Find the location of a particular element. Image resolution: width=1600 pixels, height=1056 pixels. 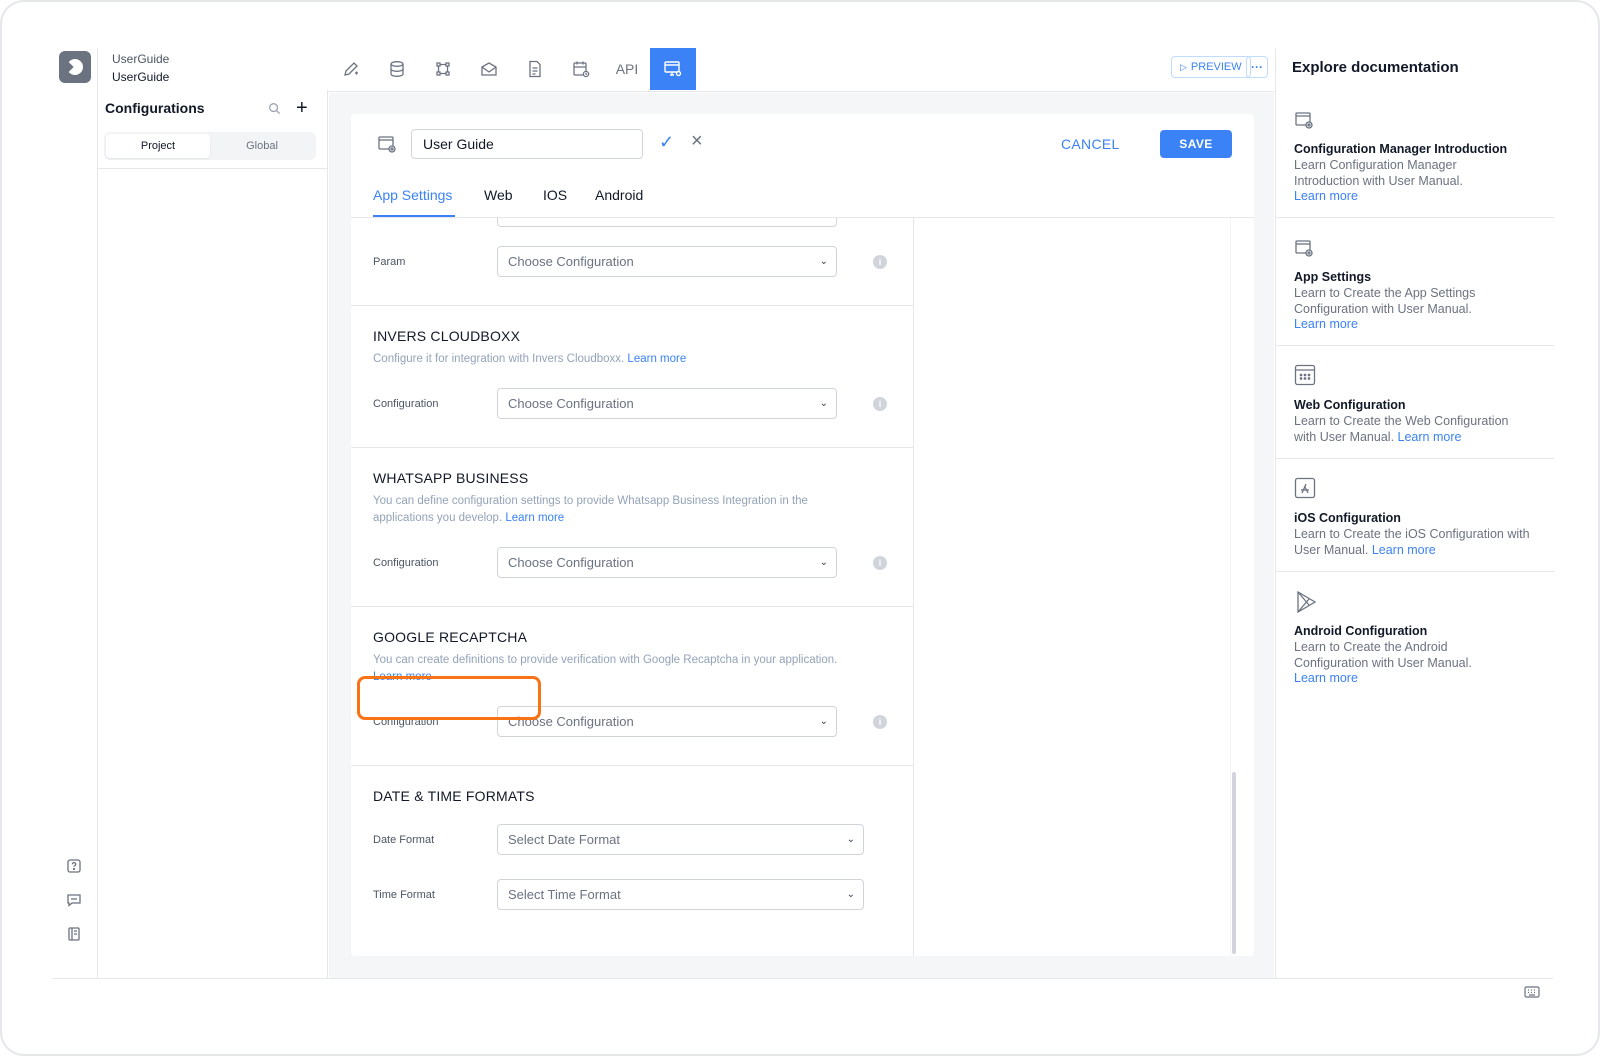

project-title: UserGuide UserGuide is located at coordinates (140, 68).